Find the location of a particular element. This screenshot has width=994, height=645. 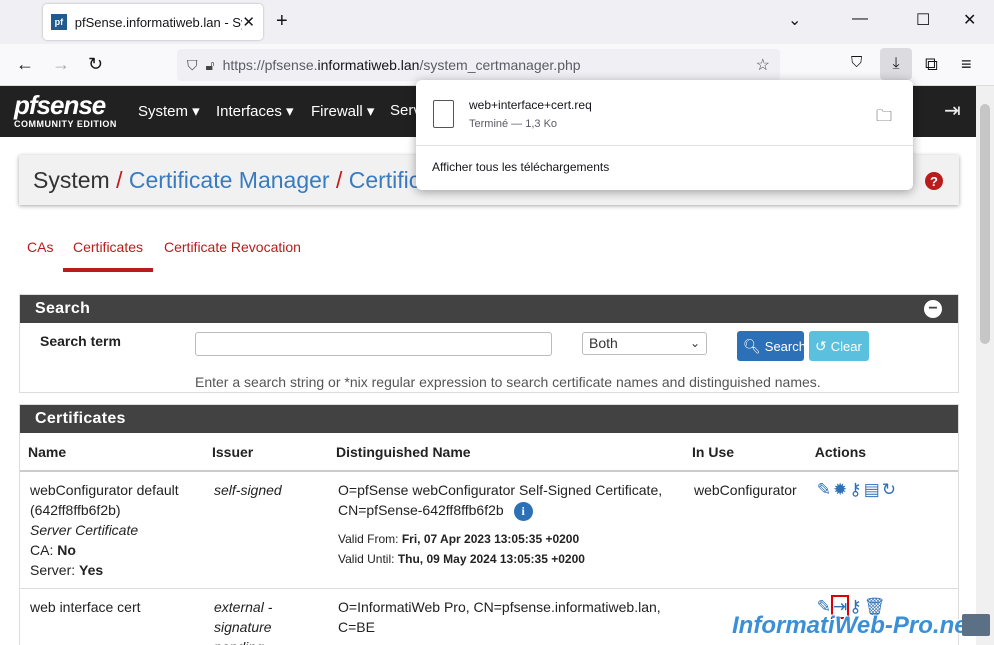

renew-icon: ↻ is located at coordinates (889, 490).